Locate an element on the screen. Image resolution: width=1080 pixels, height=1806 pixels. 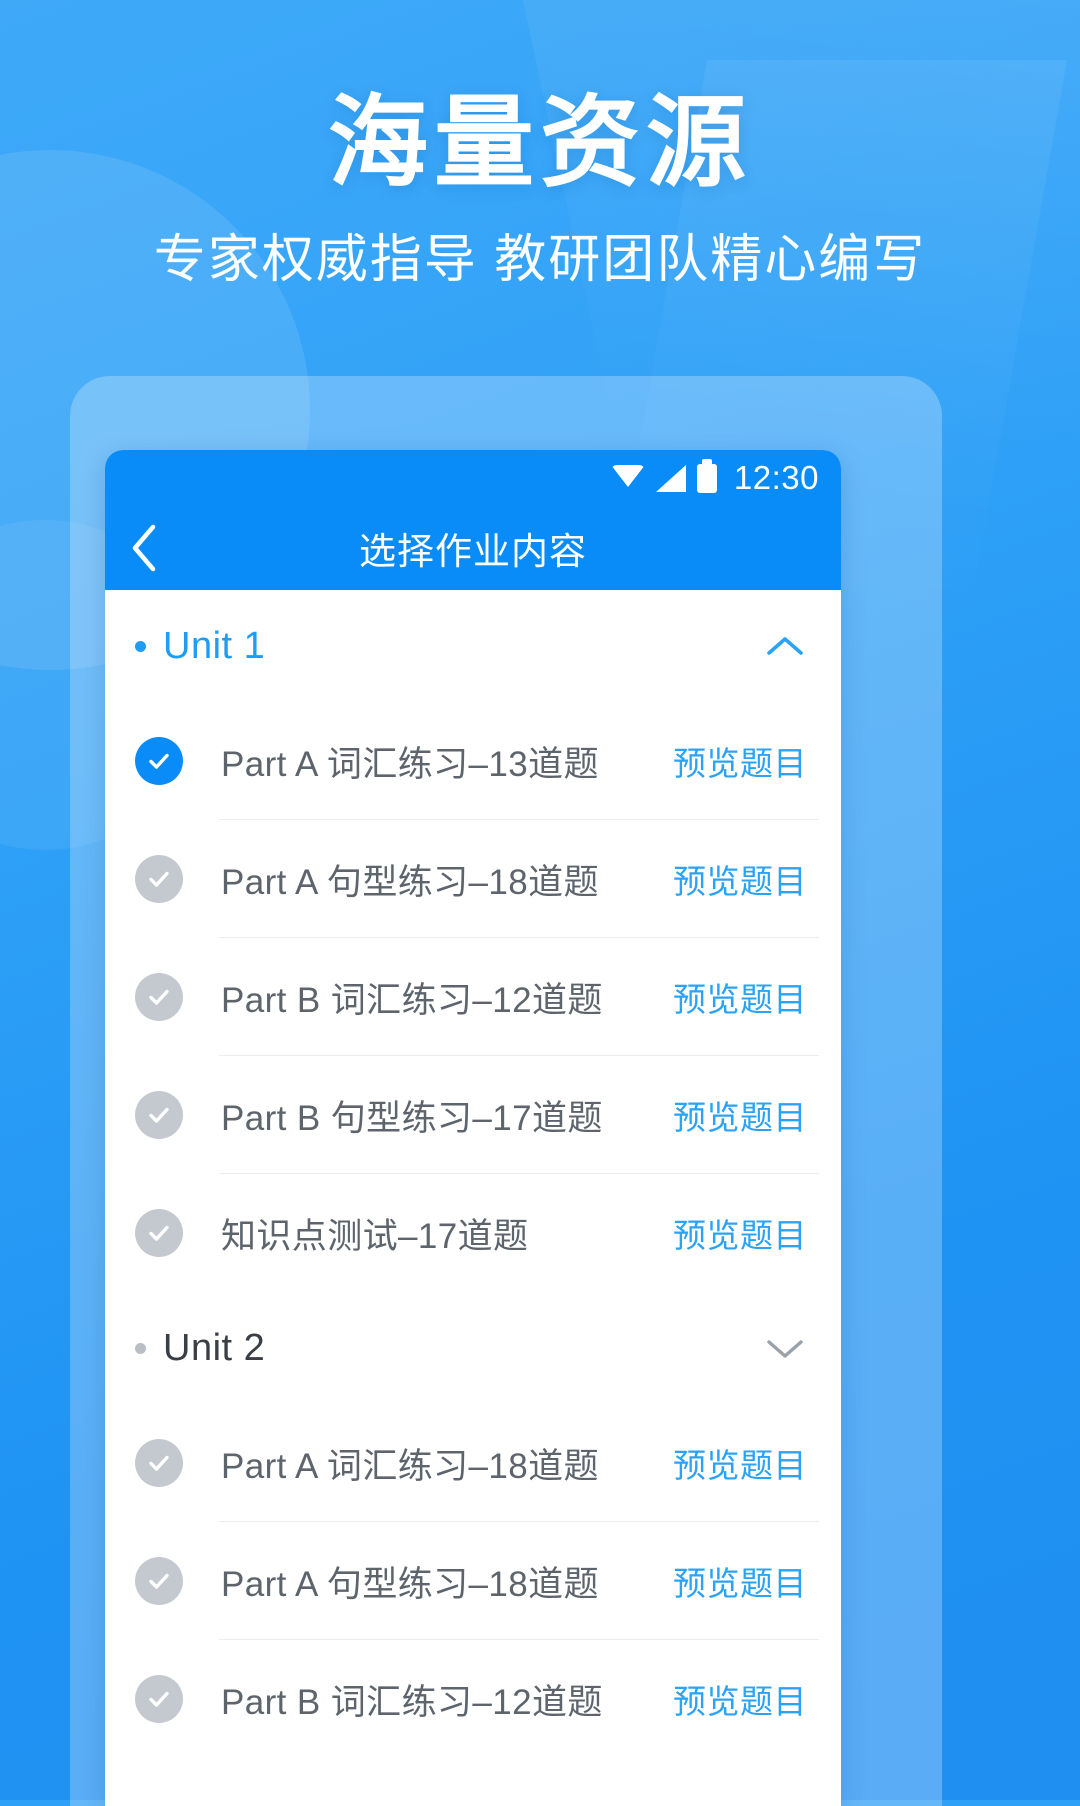
task-row: 知识点测试–17道题 预览题目 is located at coordinates (473, 1233).